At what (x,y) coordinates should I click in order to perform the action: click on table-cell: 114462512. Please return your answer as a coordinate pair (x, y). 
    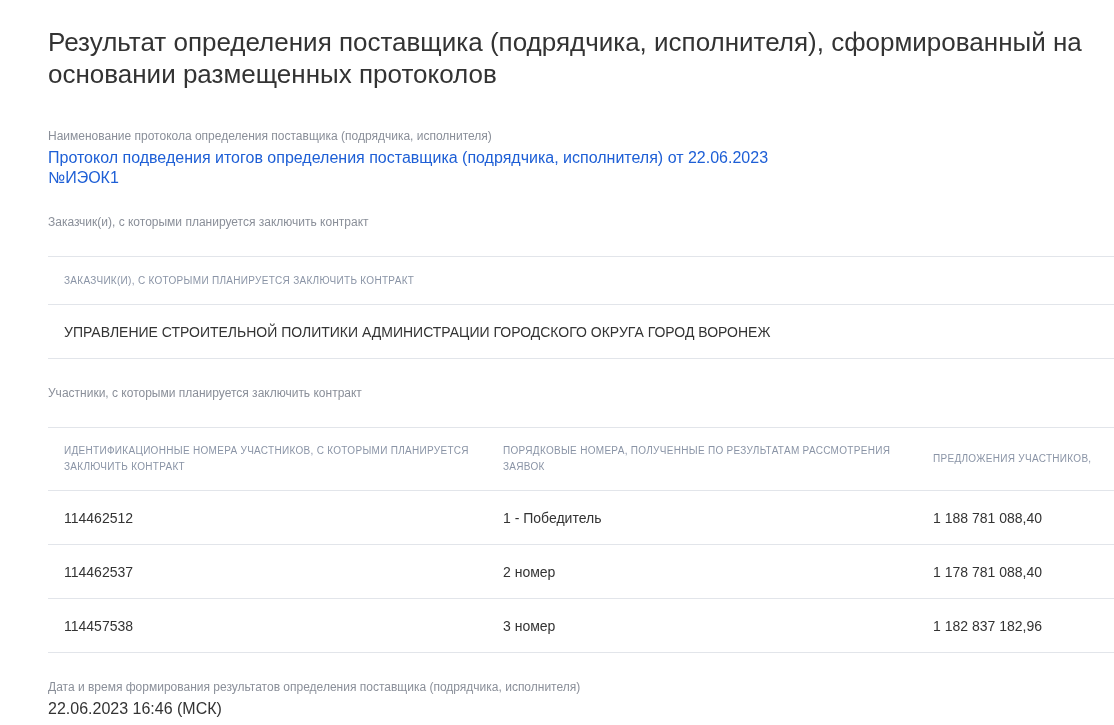
    Looking at the image, I should click on (99, 517).